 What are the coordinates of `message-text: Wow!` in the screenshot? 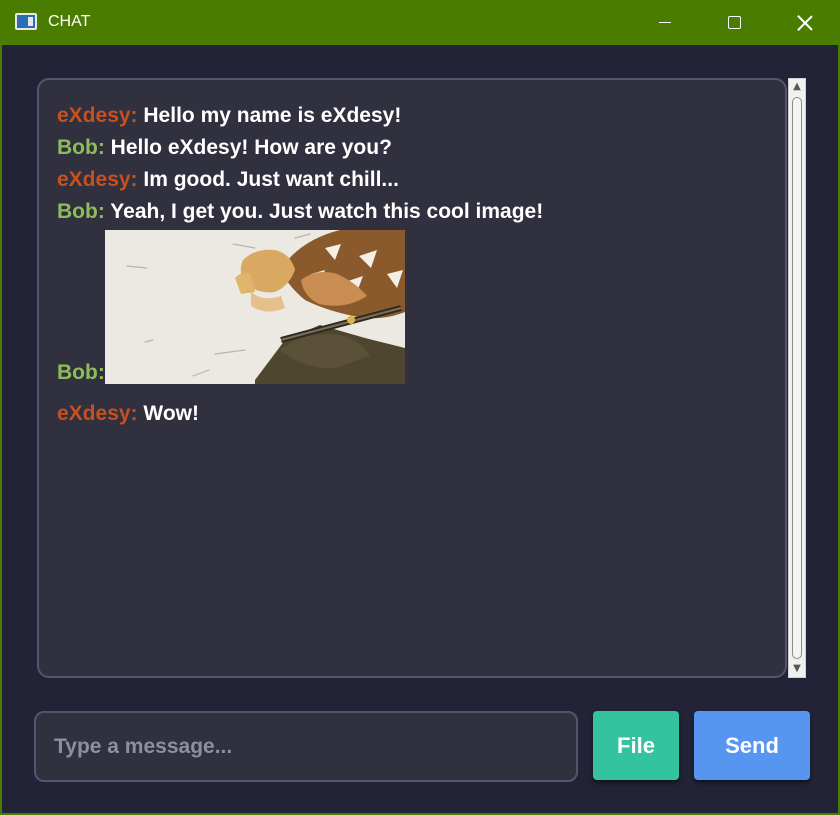 It's located at (171, 413).